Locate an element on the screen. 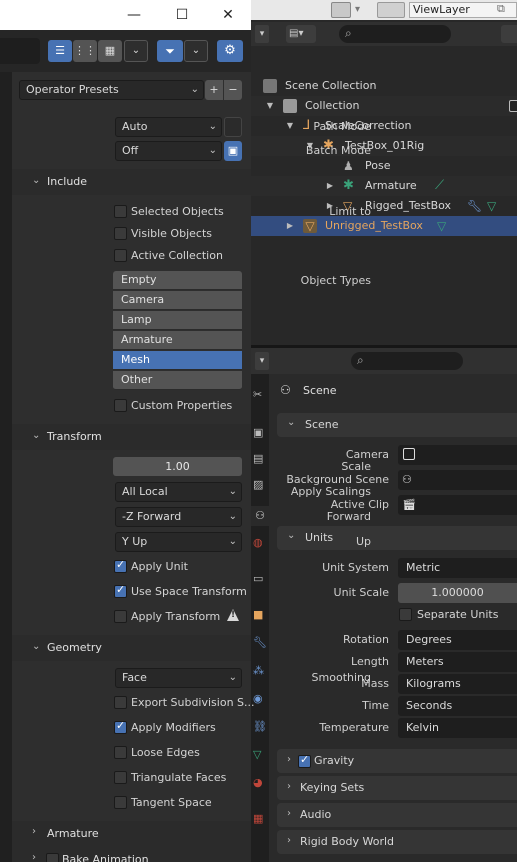 This screenshot has height=862, width=517. bake-animation-checkbox is located at coordinates (52, 857).